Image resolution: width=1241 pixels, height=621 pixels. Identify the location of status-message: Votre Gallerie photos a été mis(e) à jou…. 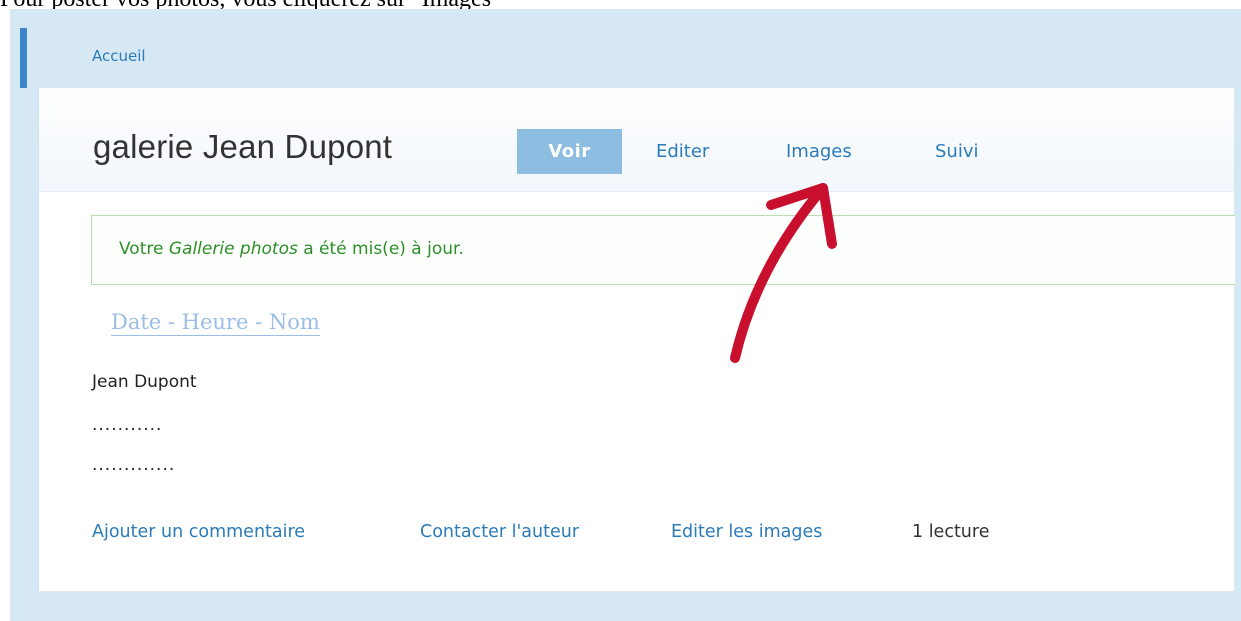
(663, 250).